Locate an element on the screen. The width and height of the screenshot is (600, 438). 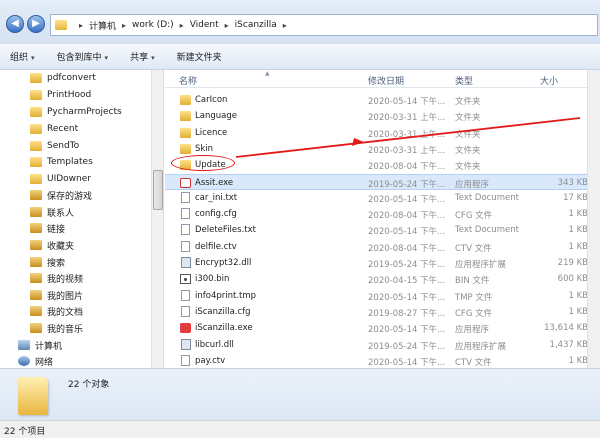
file-row: i300.bin 2020-04-15 下午... BIN 文件 600 KB is located at coordinates (382, 279).